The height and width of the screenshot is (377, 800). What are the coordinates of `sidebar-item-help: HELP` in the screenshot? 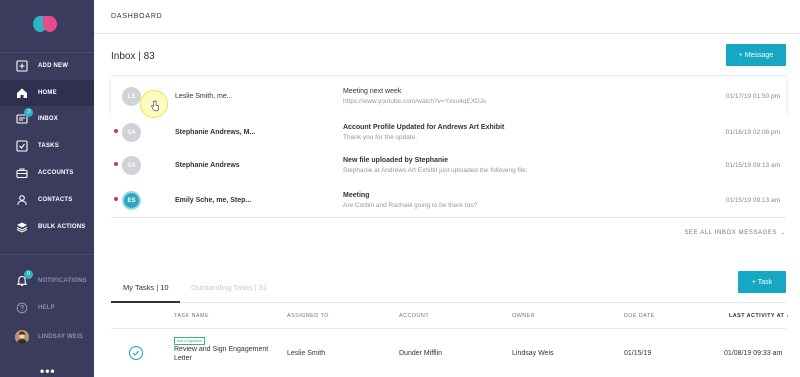 It's located at (47, 308).